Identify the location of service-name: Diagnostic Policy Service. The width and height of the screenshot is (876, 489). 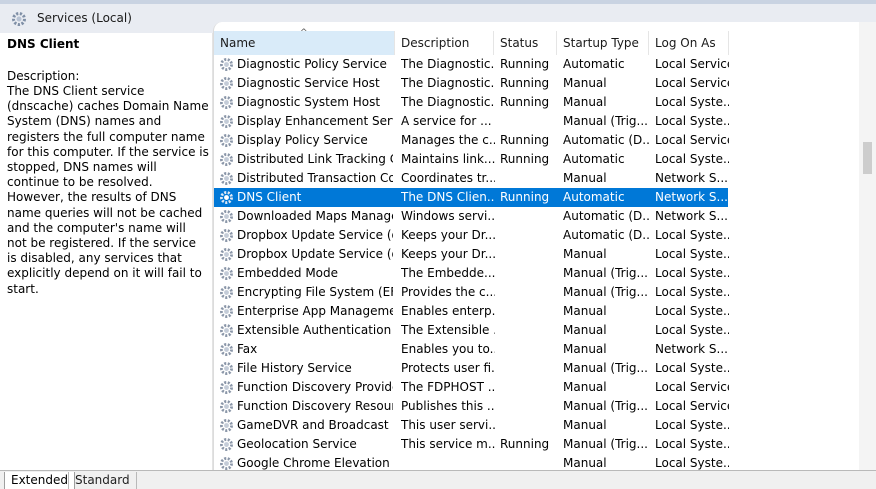
(312, 64).